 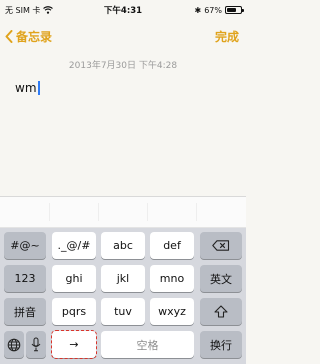 I want to click on status-bar: 无 SIM 卡 下午4:31 ✱ 67%, so click(x=123, y=10).